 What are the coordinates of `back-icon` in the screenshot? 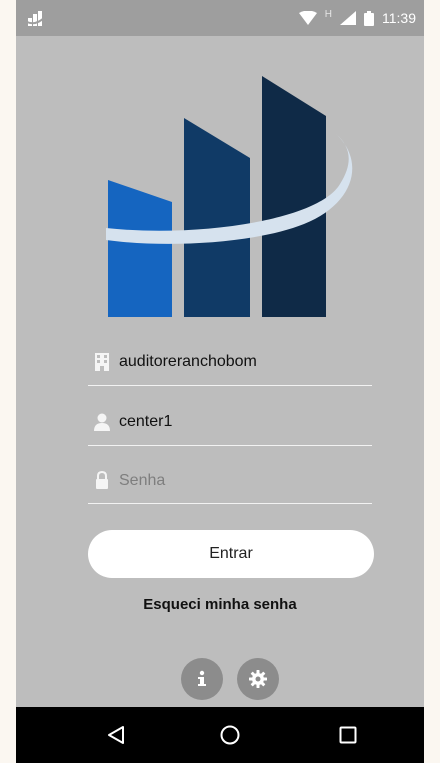 It's located at (116, 735).